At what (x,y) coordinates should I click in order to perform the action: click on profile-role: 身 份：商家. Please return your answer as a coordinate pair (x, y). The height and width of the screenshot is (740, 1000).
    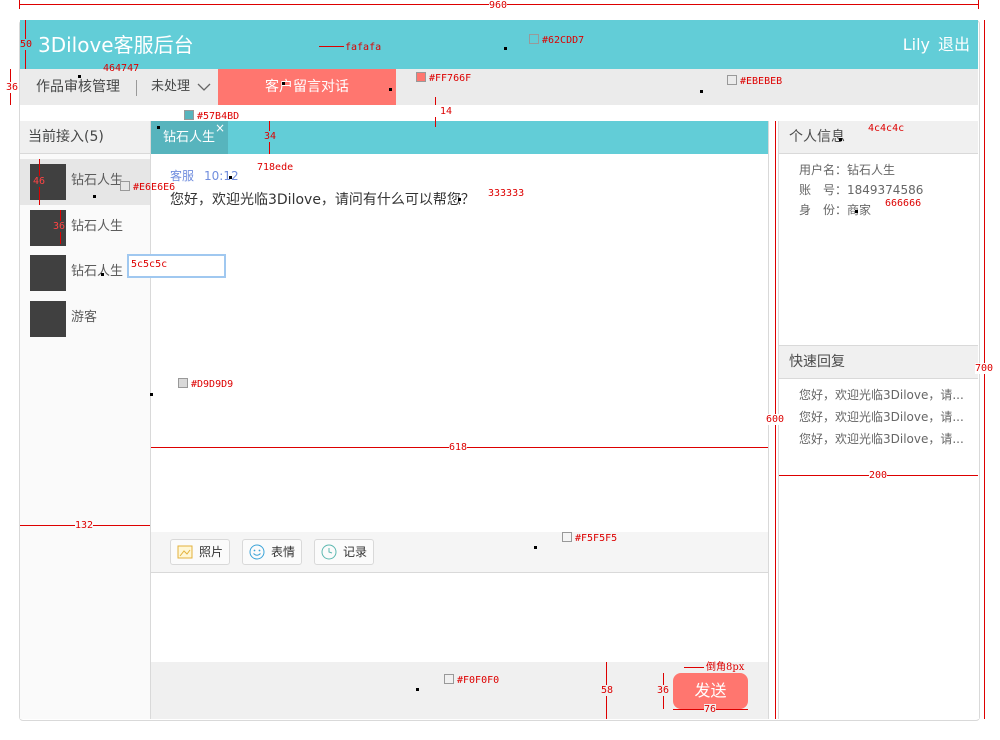
    Looking at the image, I should click on (835, 210).